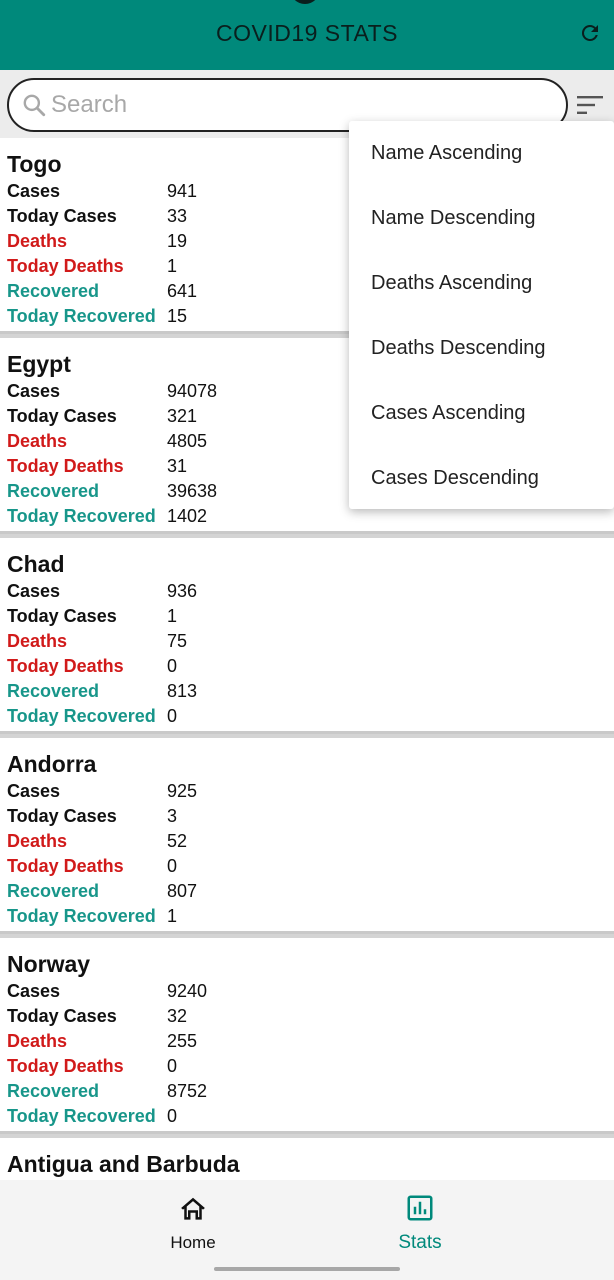 The width and height of the screenshot is (614, 1280). What do you see at coordinates (307, 1016) in the screenshot?
I see `stat-row-today-cases: Today Cases 32` at bounding box center [307, 1016].